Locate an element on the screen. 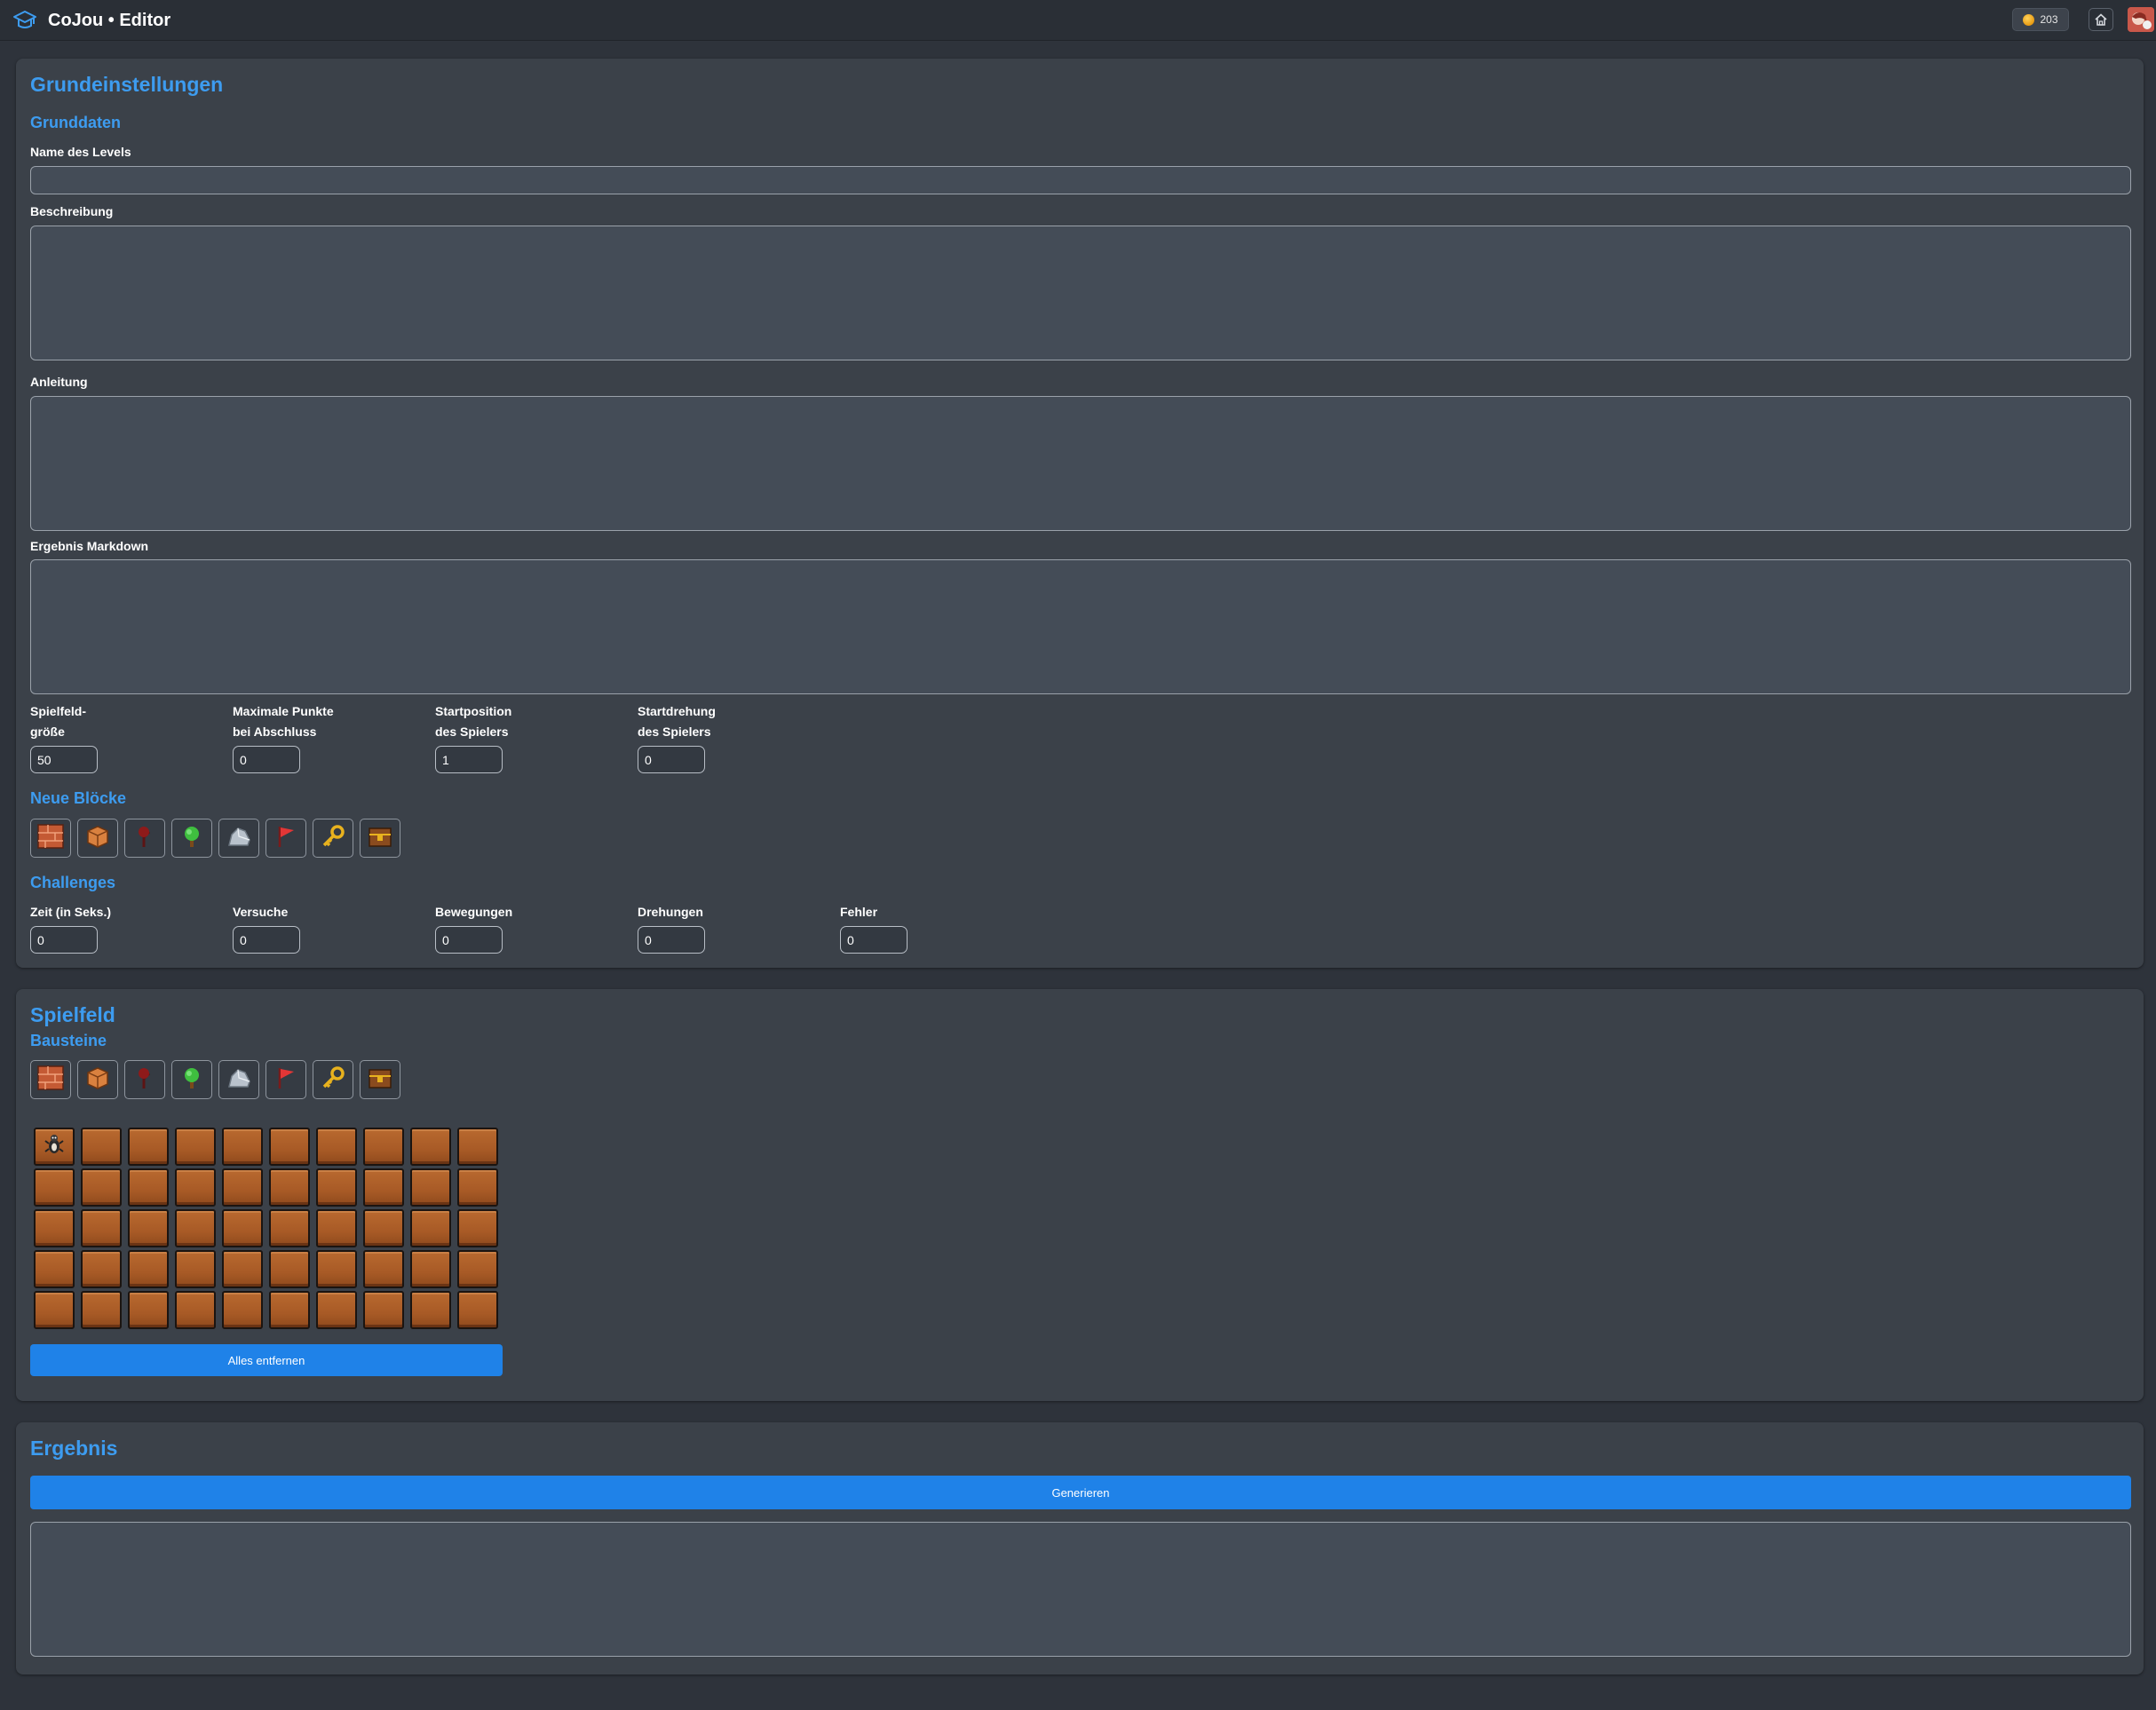 The width and height of the screenshot is (2156, 1710). top-bar: CoJou • Editor 203 is located at coordinates (1078, 20).